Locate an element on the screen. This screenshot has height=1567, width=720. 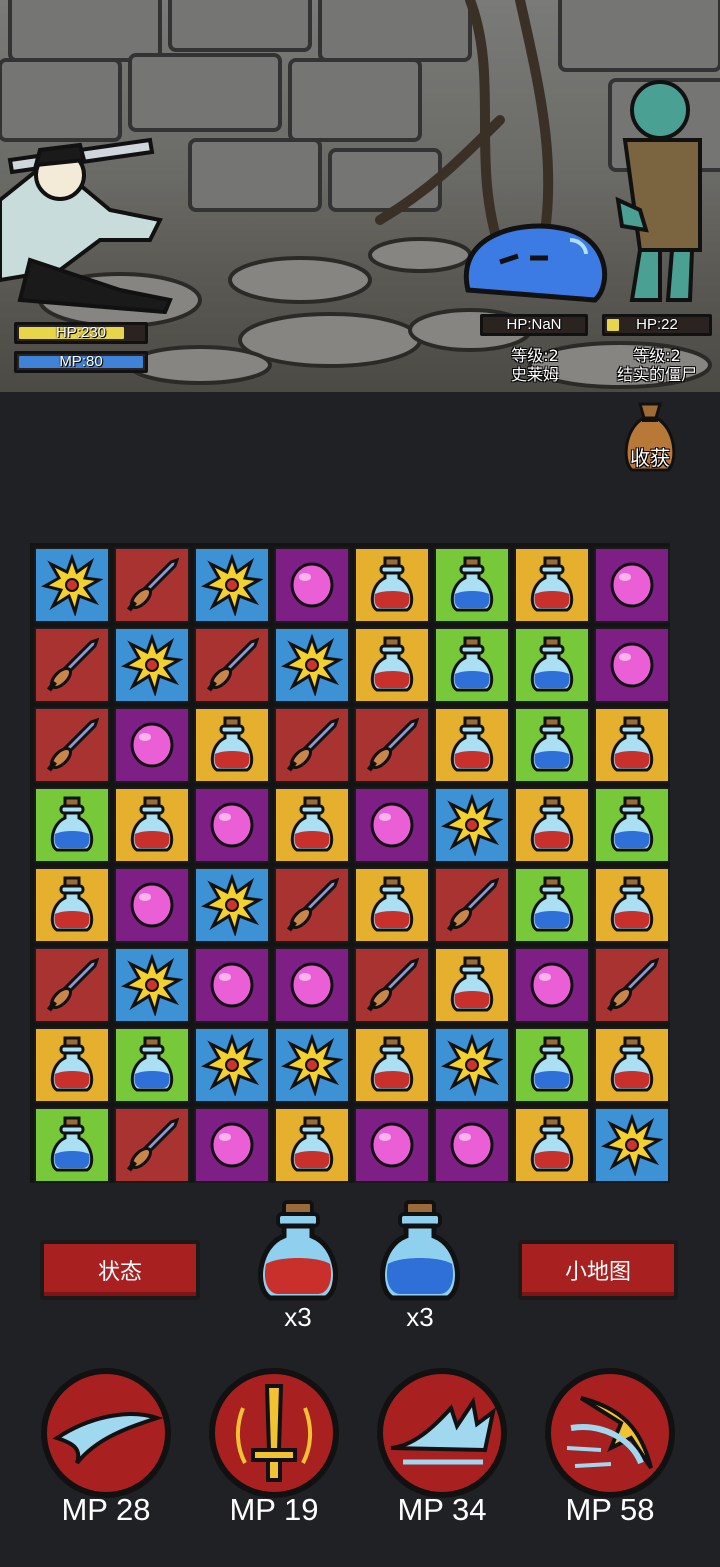
skill-cost: MP 34 is located at coordinates (442, 1509).